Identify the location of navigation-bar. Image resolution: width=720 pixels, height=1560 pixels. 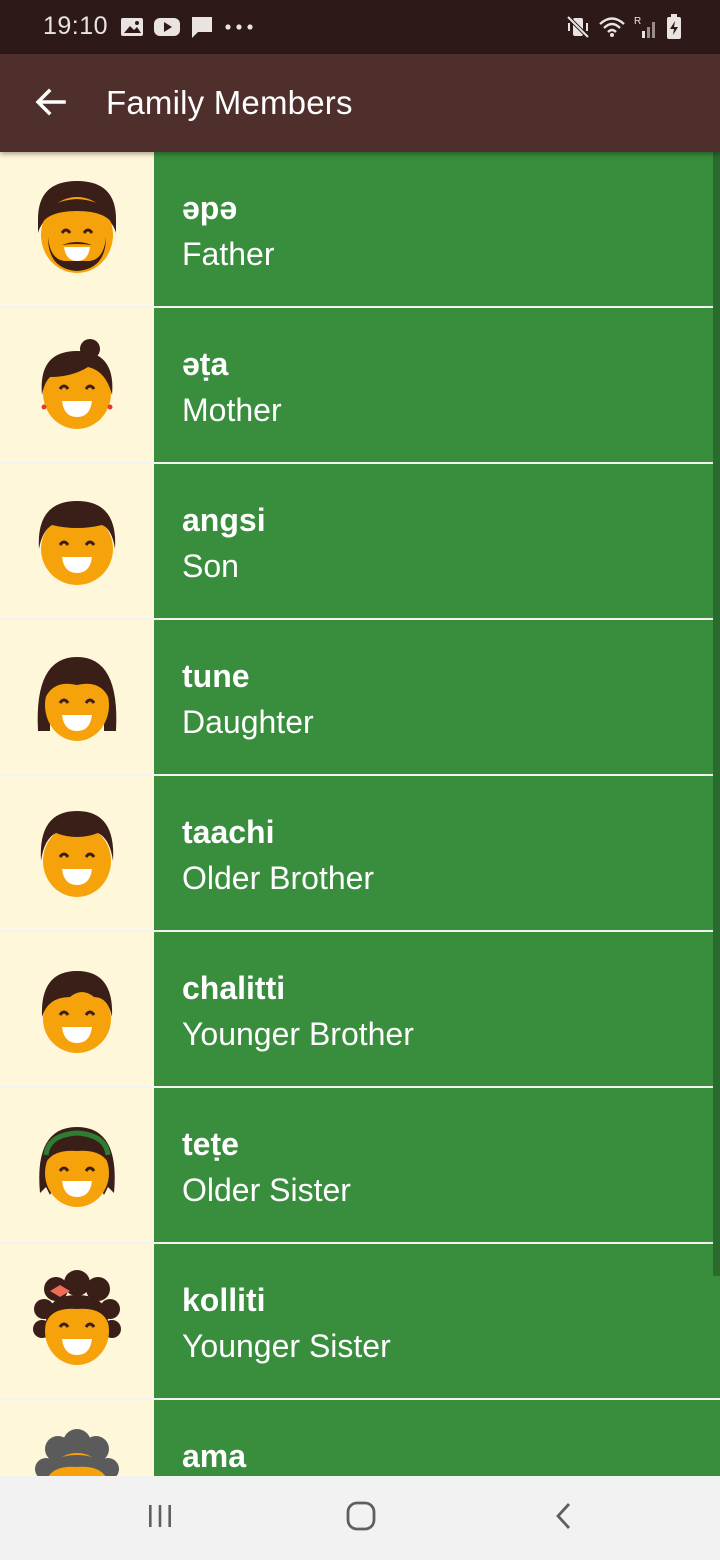
(360, 1518).